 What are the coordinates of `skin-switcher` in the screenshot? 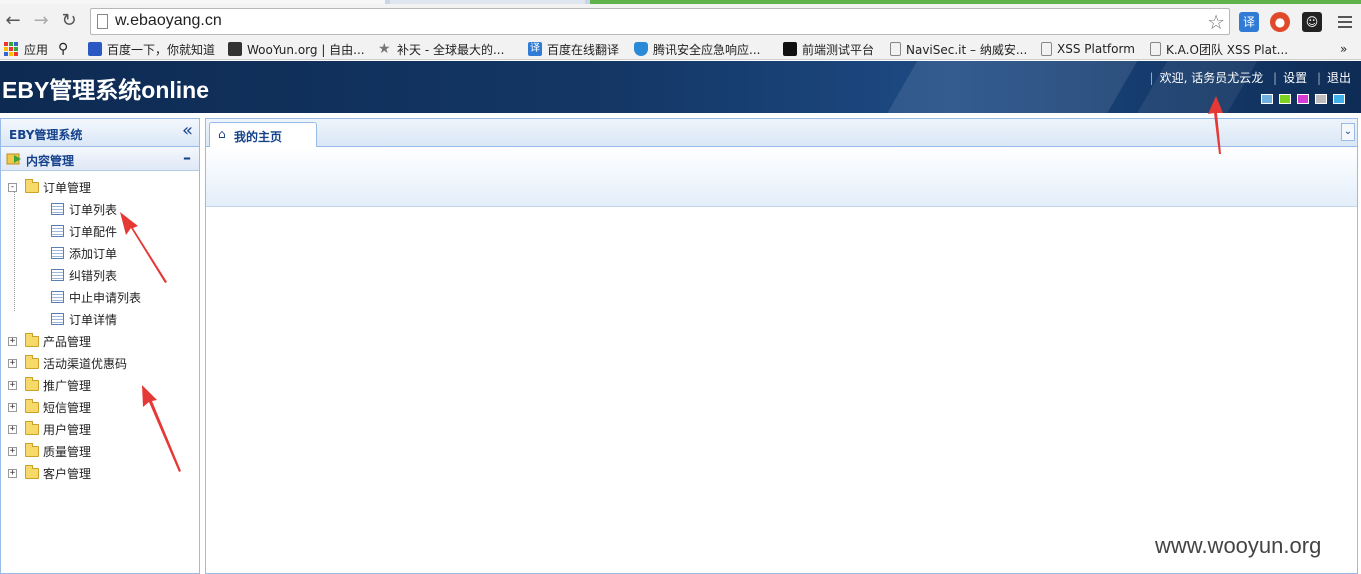 It's located at (1303, 99).